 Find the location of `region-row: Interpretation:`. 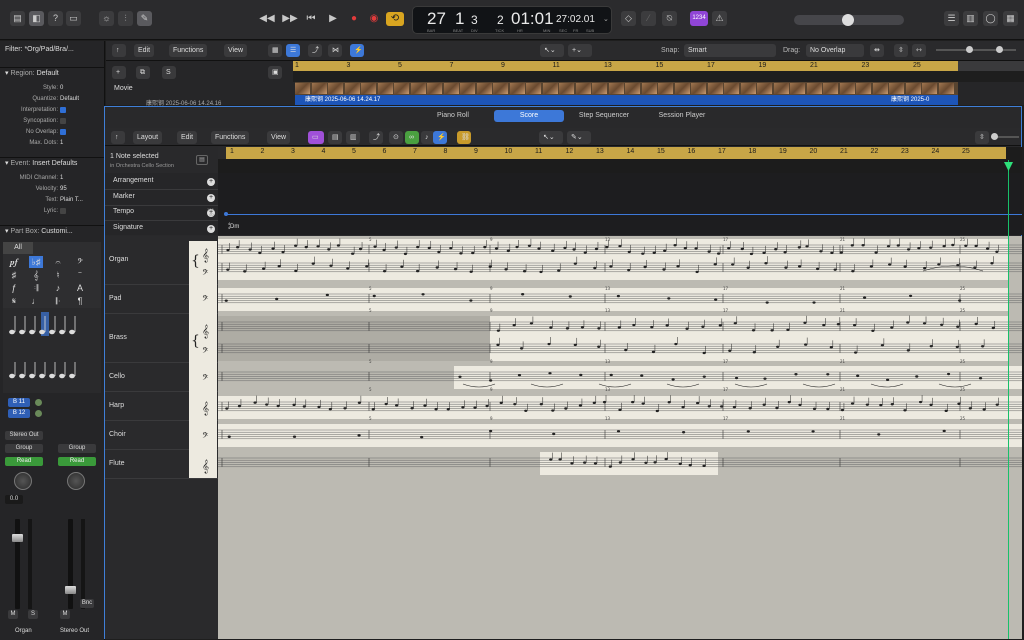

region-row: Interpretation: is located at coordinates (52, 110).